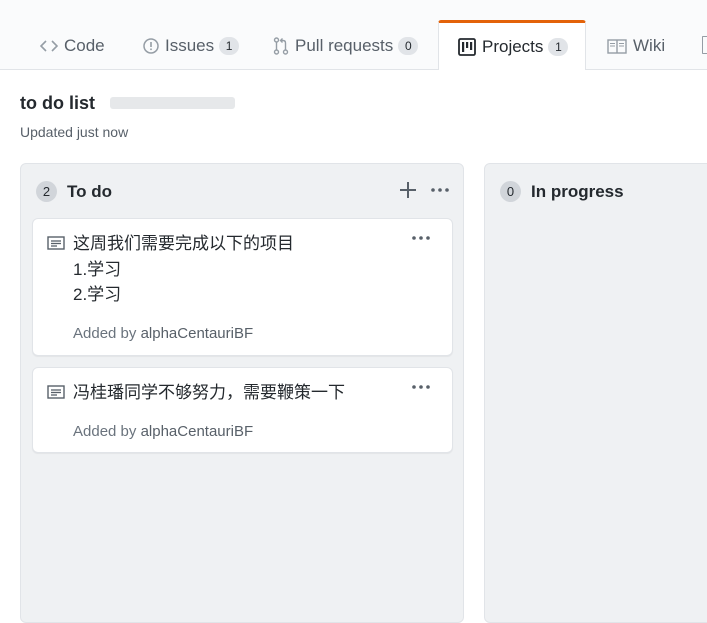 This screenshot has height=623, width=707. What do you see at coordinates (510, 191) in the screenshot?
I see `column-card-count: 0` at bounding box center [510, 191].